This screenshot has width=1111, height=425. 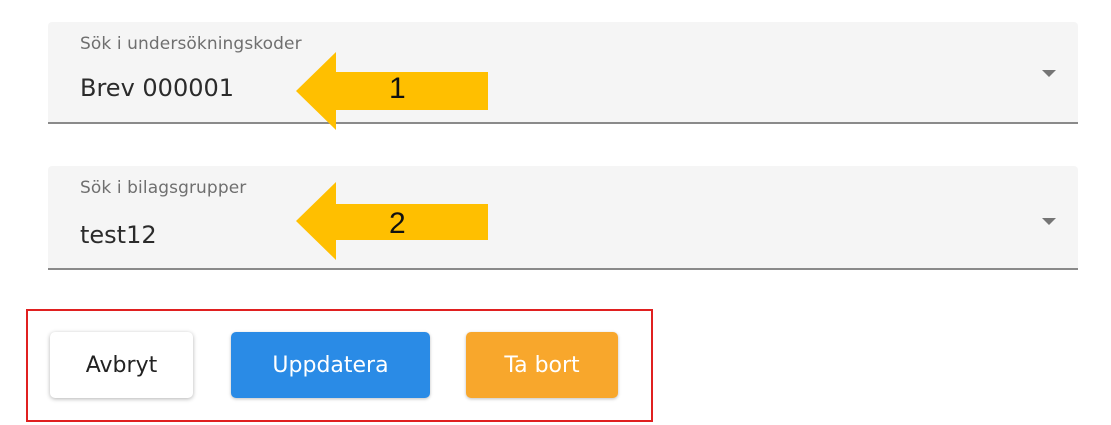 I want to click on cancel-button: Avbryt, so click(x=121, y=365).